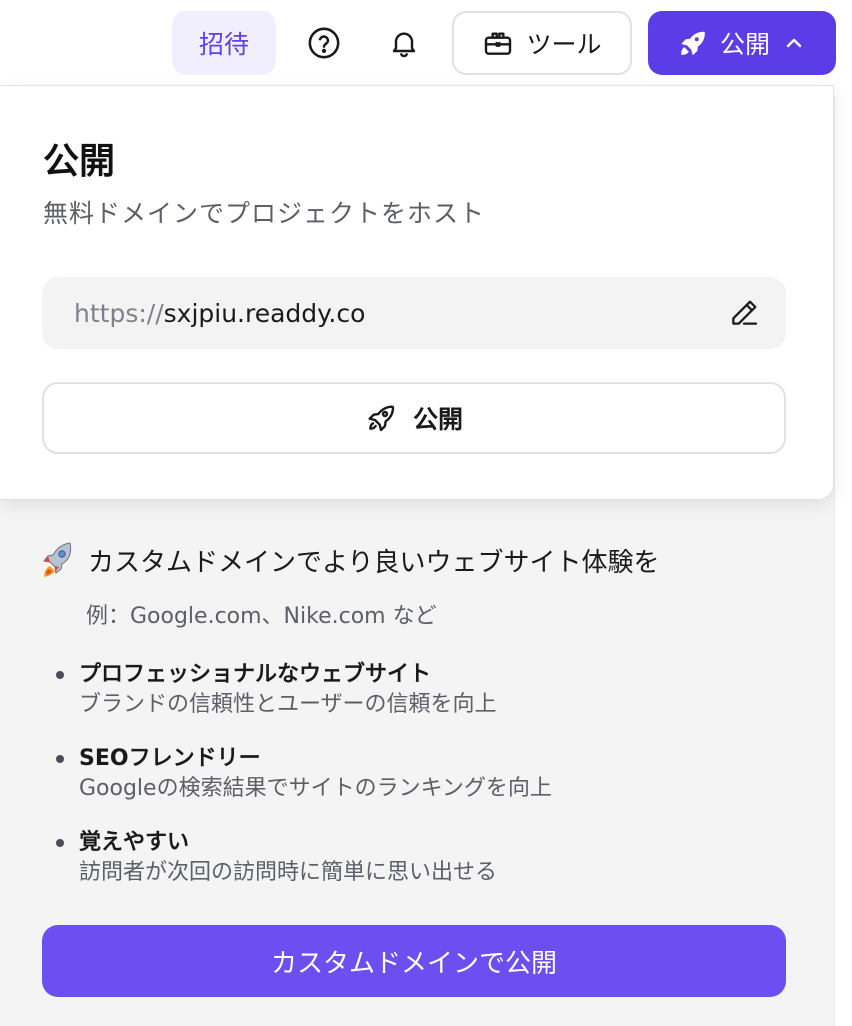 This screenshot has height=1026, width=852. I want to click on publish-button: 公開, so click(414, 418).